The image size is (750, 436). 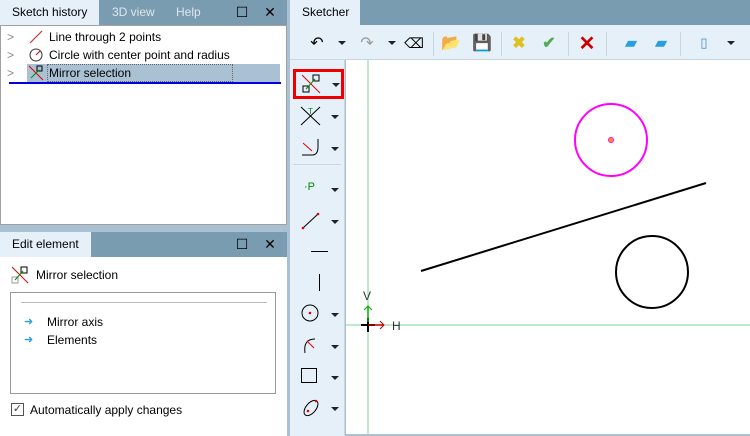 I want to click on undo-button: ↶, so click(x=317, y=43).